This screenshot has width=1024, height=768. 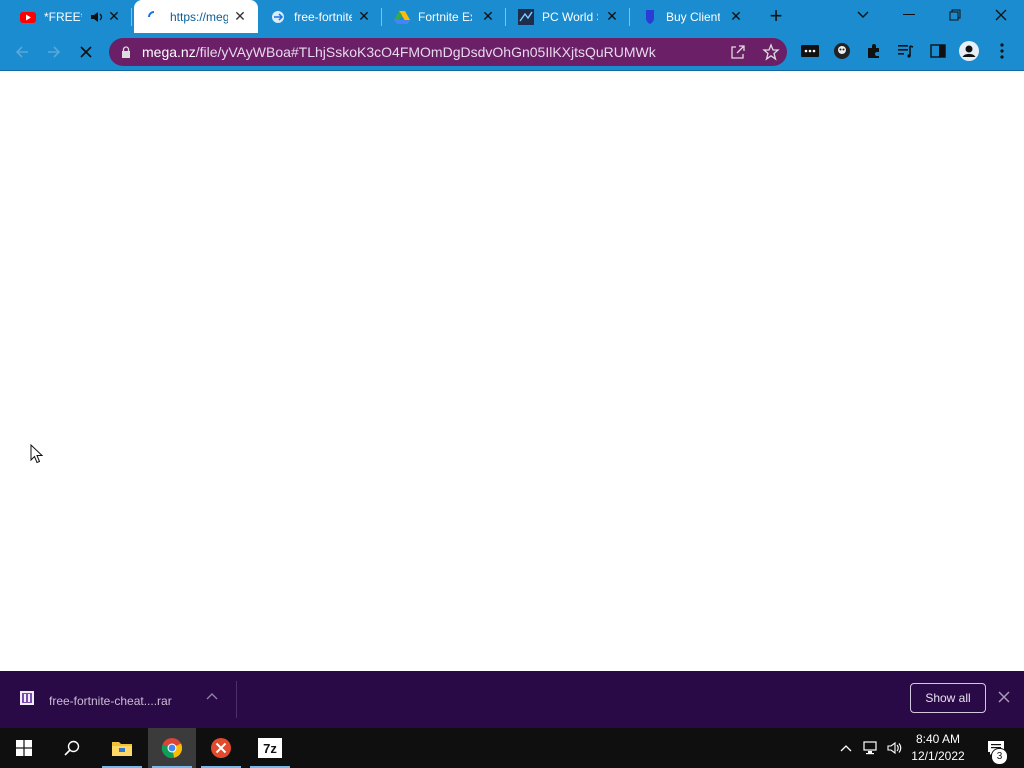 I want to click on search-icon, so click(x=72, y=748).